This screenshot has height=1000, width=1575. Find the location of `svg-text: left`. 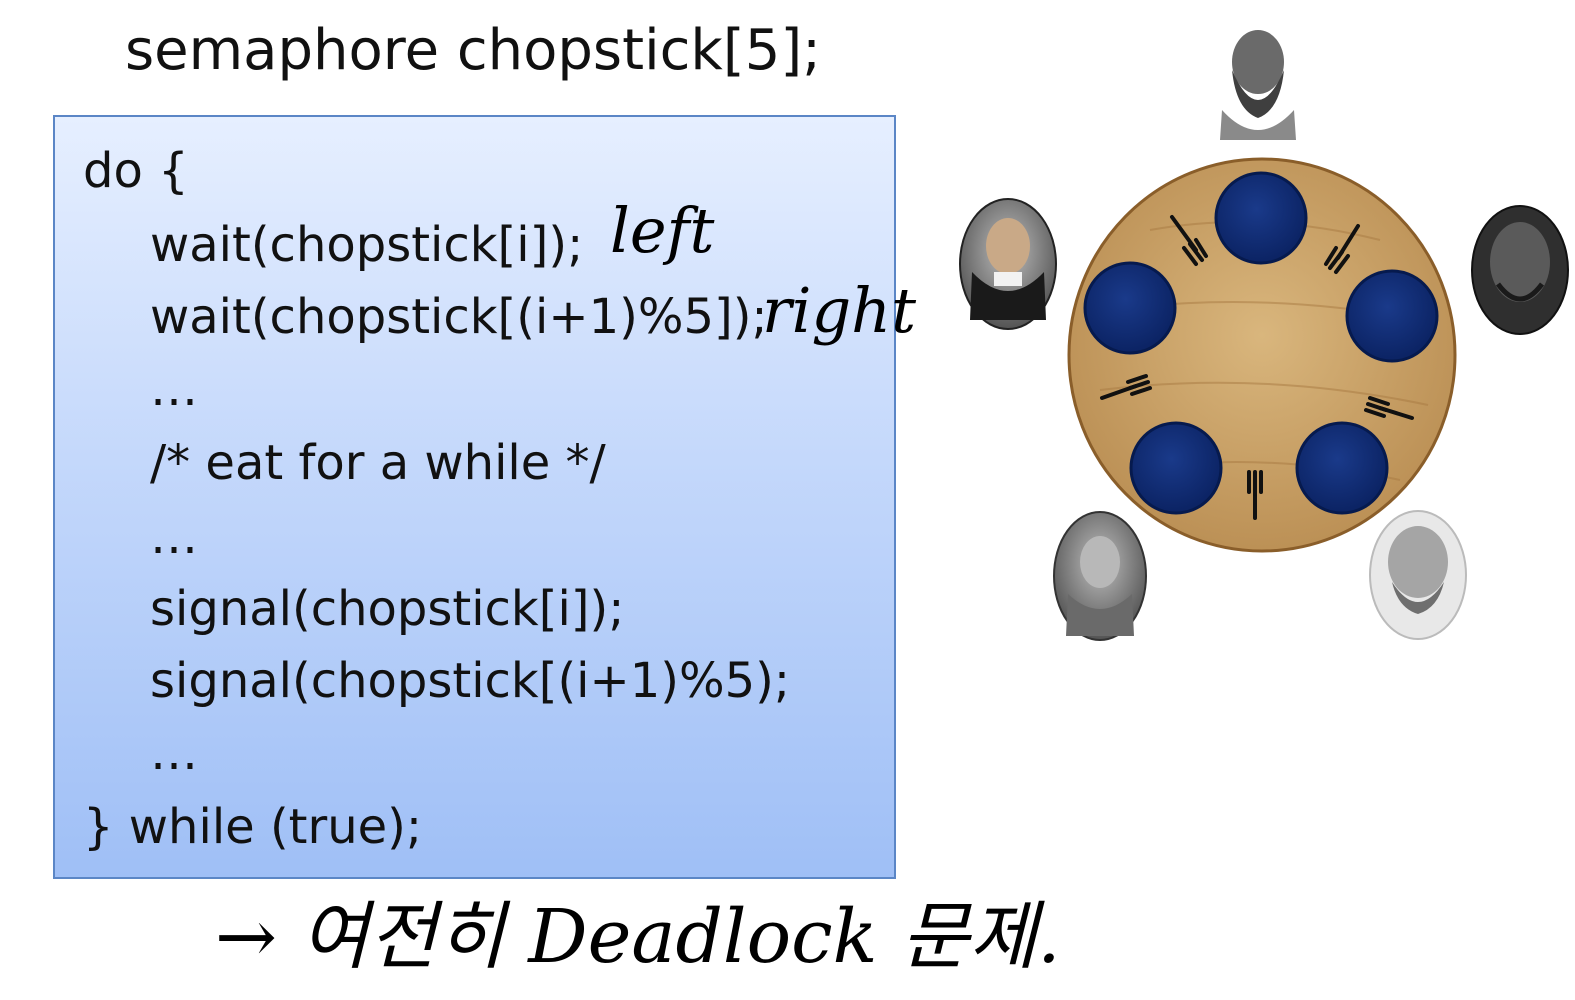

svg-text: left is located at coordinates (662, 230).